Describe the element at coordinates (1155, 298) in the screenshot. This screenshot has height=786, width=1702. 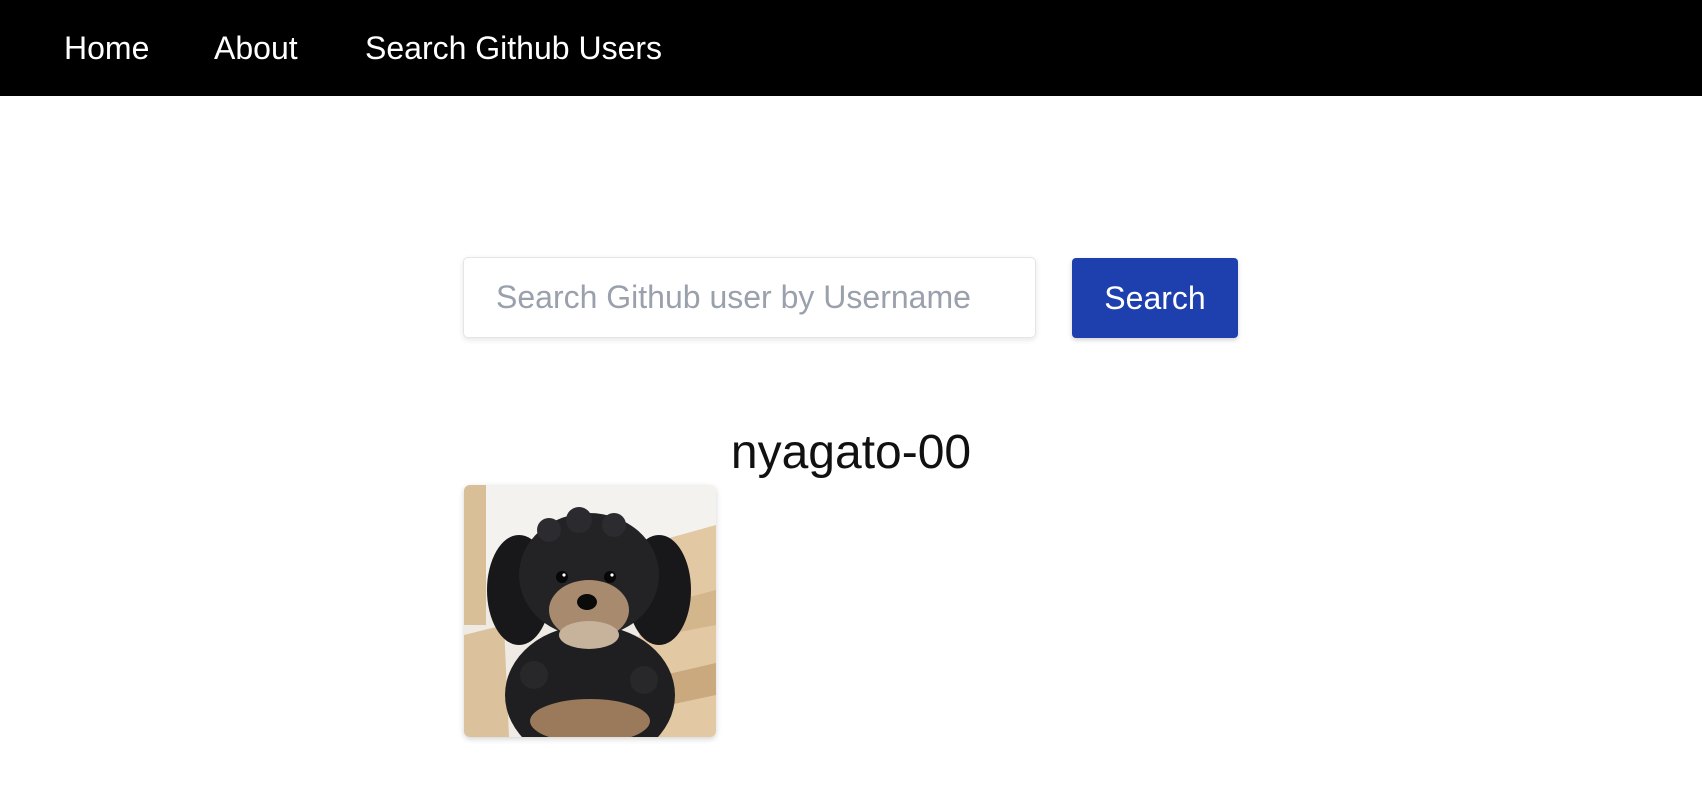
I see `search-button: Search` at that location.